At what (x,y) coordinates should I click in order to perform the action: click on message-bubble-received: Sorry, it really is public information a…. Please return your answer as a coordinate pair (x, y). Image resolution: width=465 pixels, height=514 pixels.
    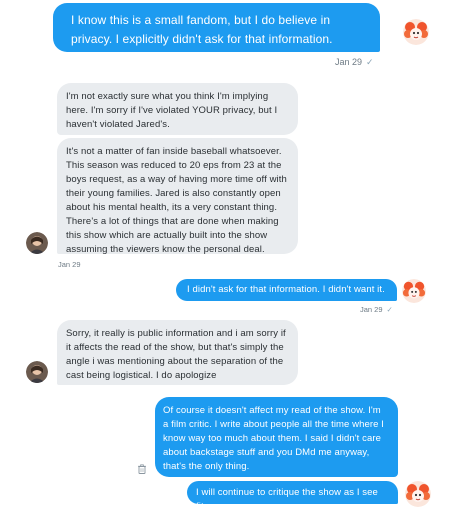
    Looking at the image, I should click on (177, 352).